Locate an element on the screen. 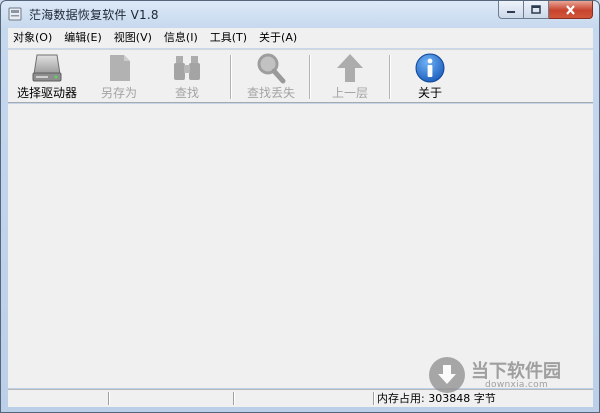 The width and height of the screenshot is (600, 413). minimize-icon is located at coordinates (511, 11).